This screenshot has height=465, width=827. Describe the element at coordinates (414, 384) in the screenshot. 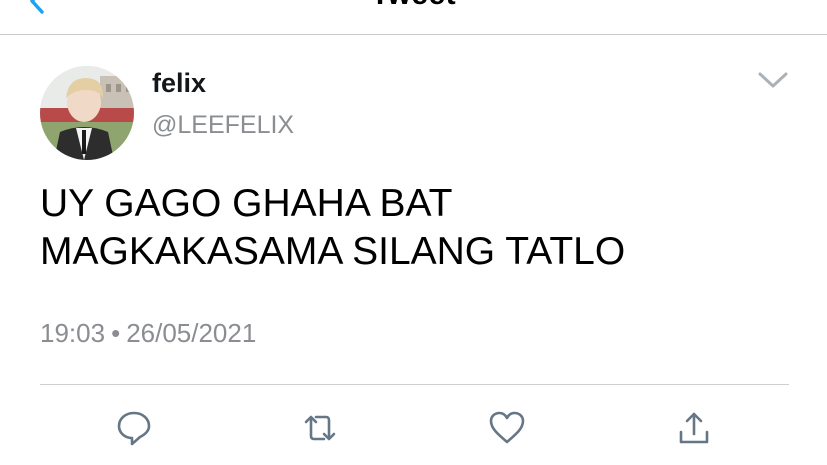

I see `actions-divider` at that location.